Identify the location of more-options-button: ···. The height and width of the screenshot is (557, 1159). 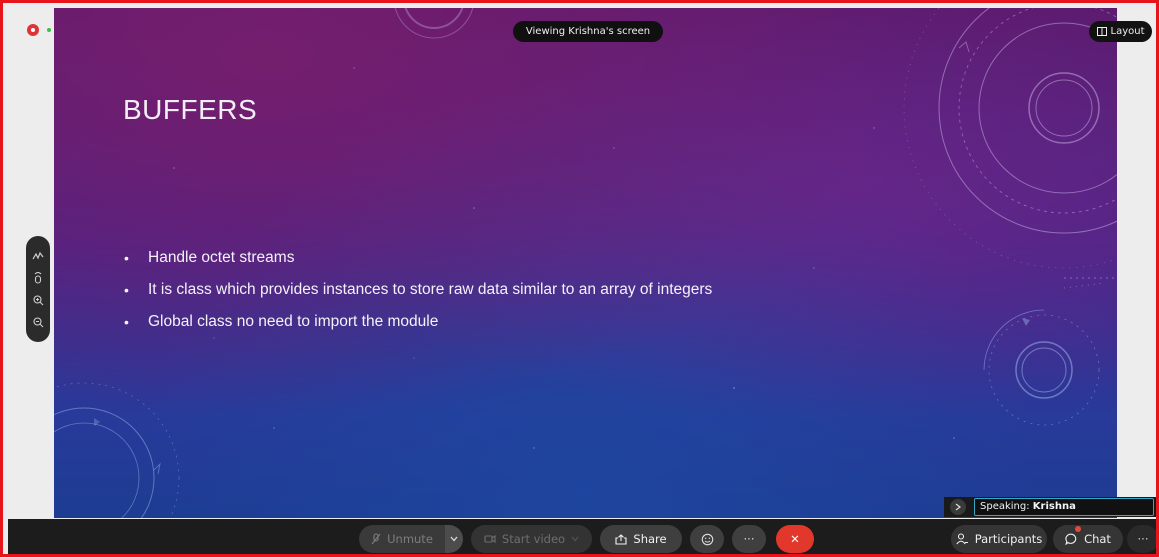
(749, 539).